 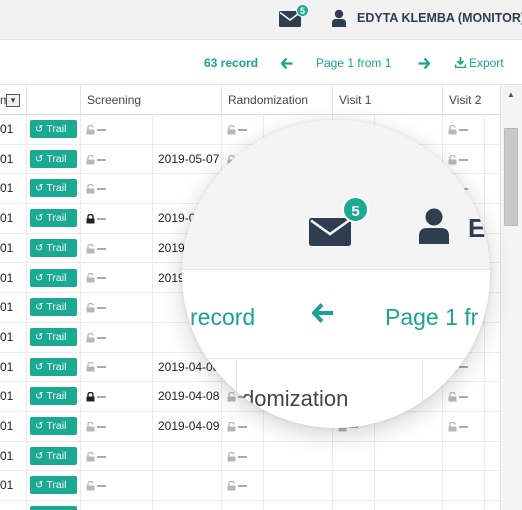 I want to click on next-page-button, so click(x=424, y=63).